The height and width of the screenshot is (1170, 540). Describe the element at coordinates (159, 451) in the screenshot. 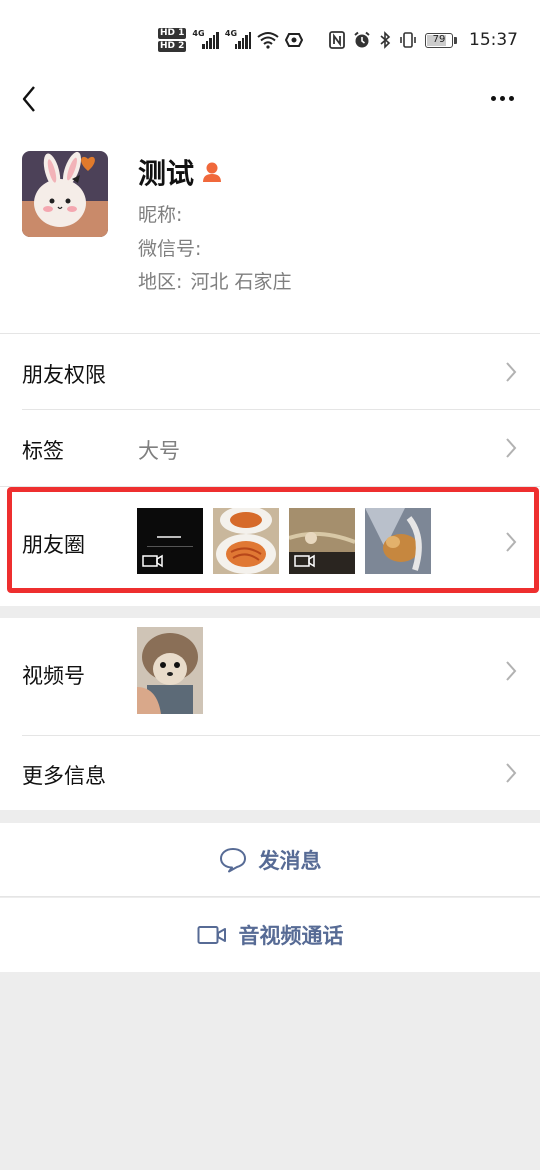

I see `tags-value: 大号` at that location.